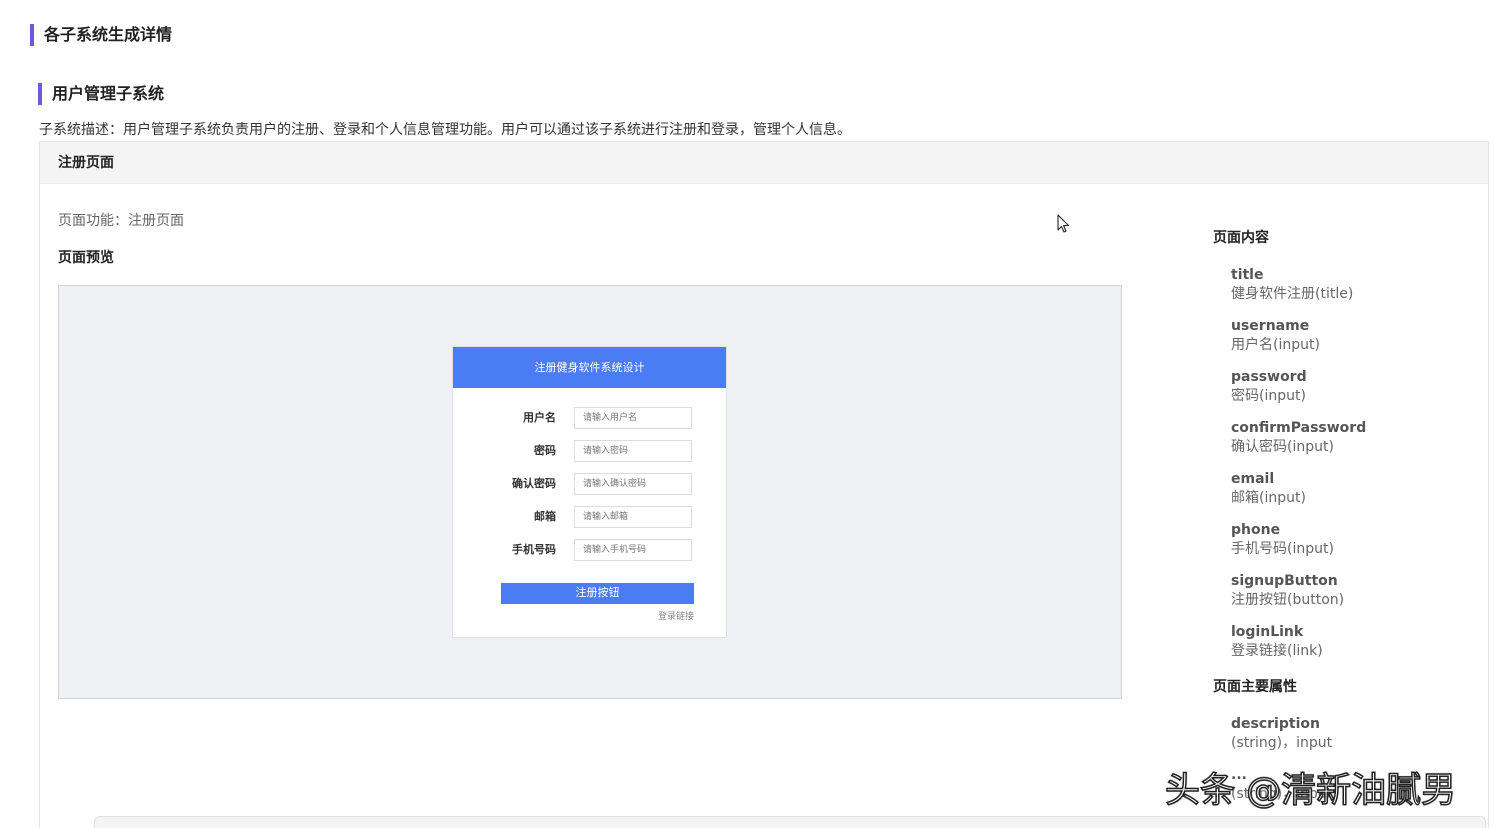 This screenshot has height=828, width=1503. Describe the element at coordinates (1357, 438) in the screenshot. I see `list-item: confirmPassword 确认密码(input)` at that location.